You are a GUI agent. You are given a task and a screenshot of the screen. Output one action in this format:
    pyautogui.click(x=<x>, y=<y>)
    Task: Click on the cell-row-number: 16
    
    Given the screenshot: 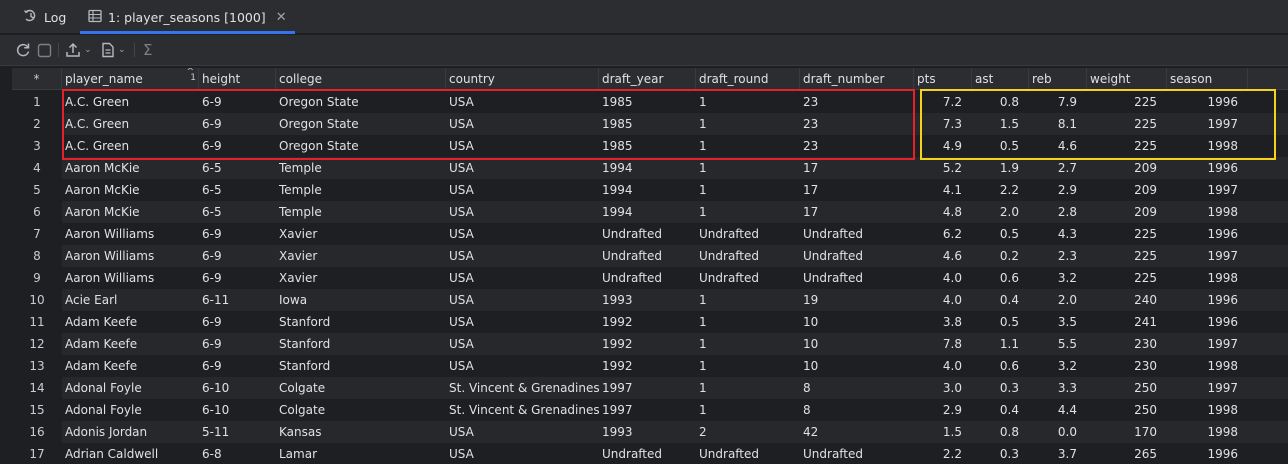 What is the action you would take?
    pyautogui.click(x=37, y=432)
    